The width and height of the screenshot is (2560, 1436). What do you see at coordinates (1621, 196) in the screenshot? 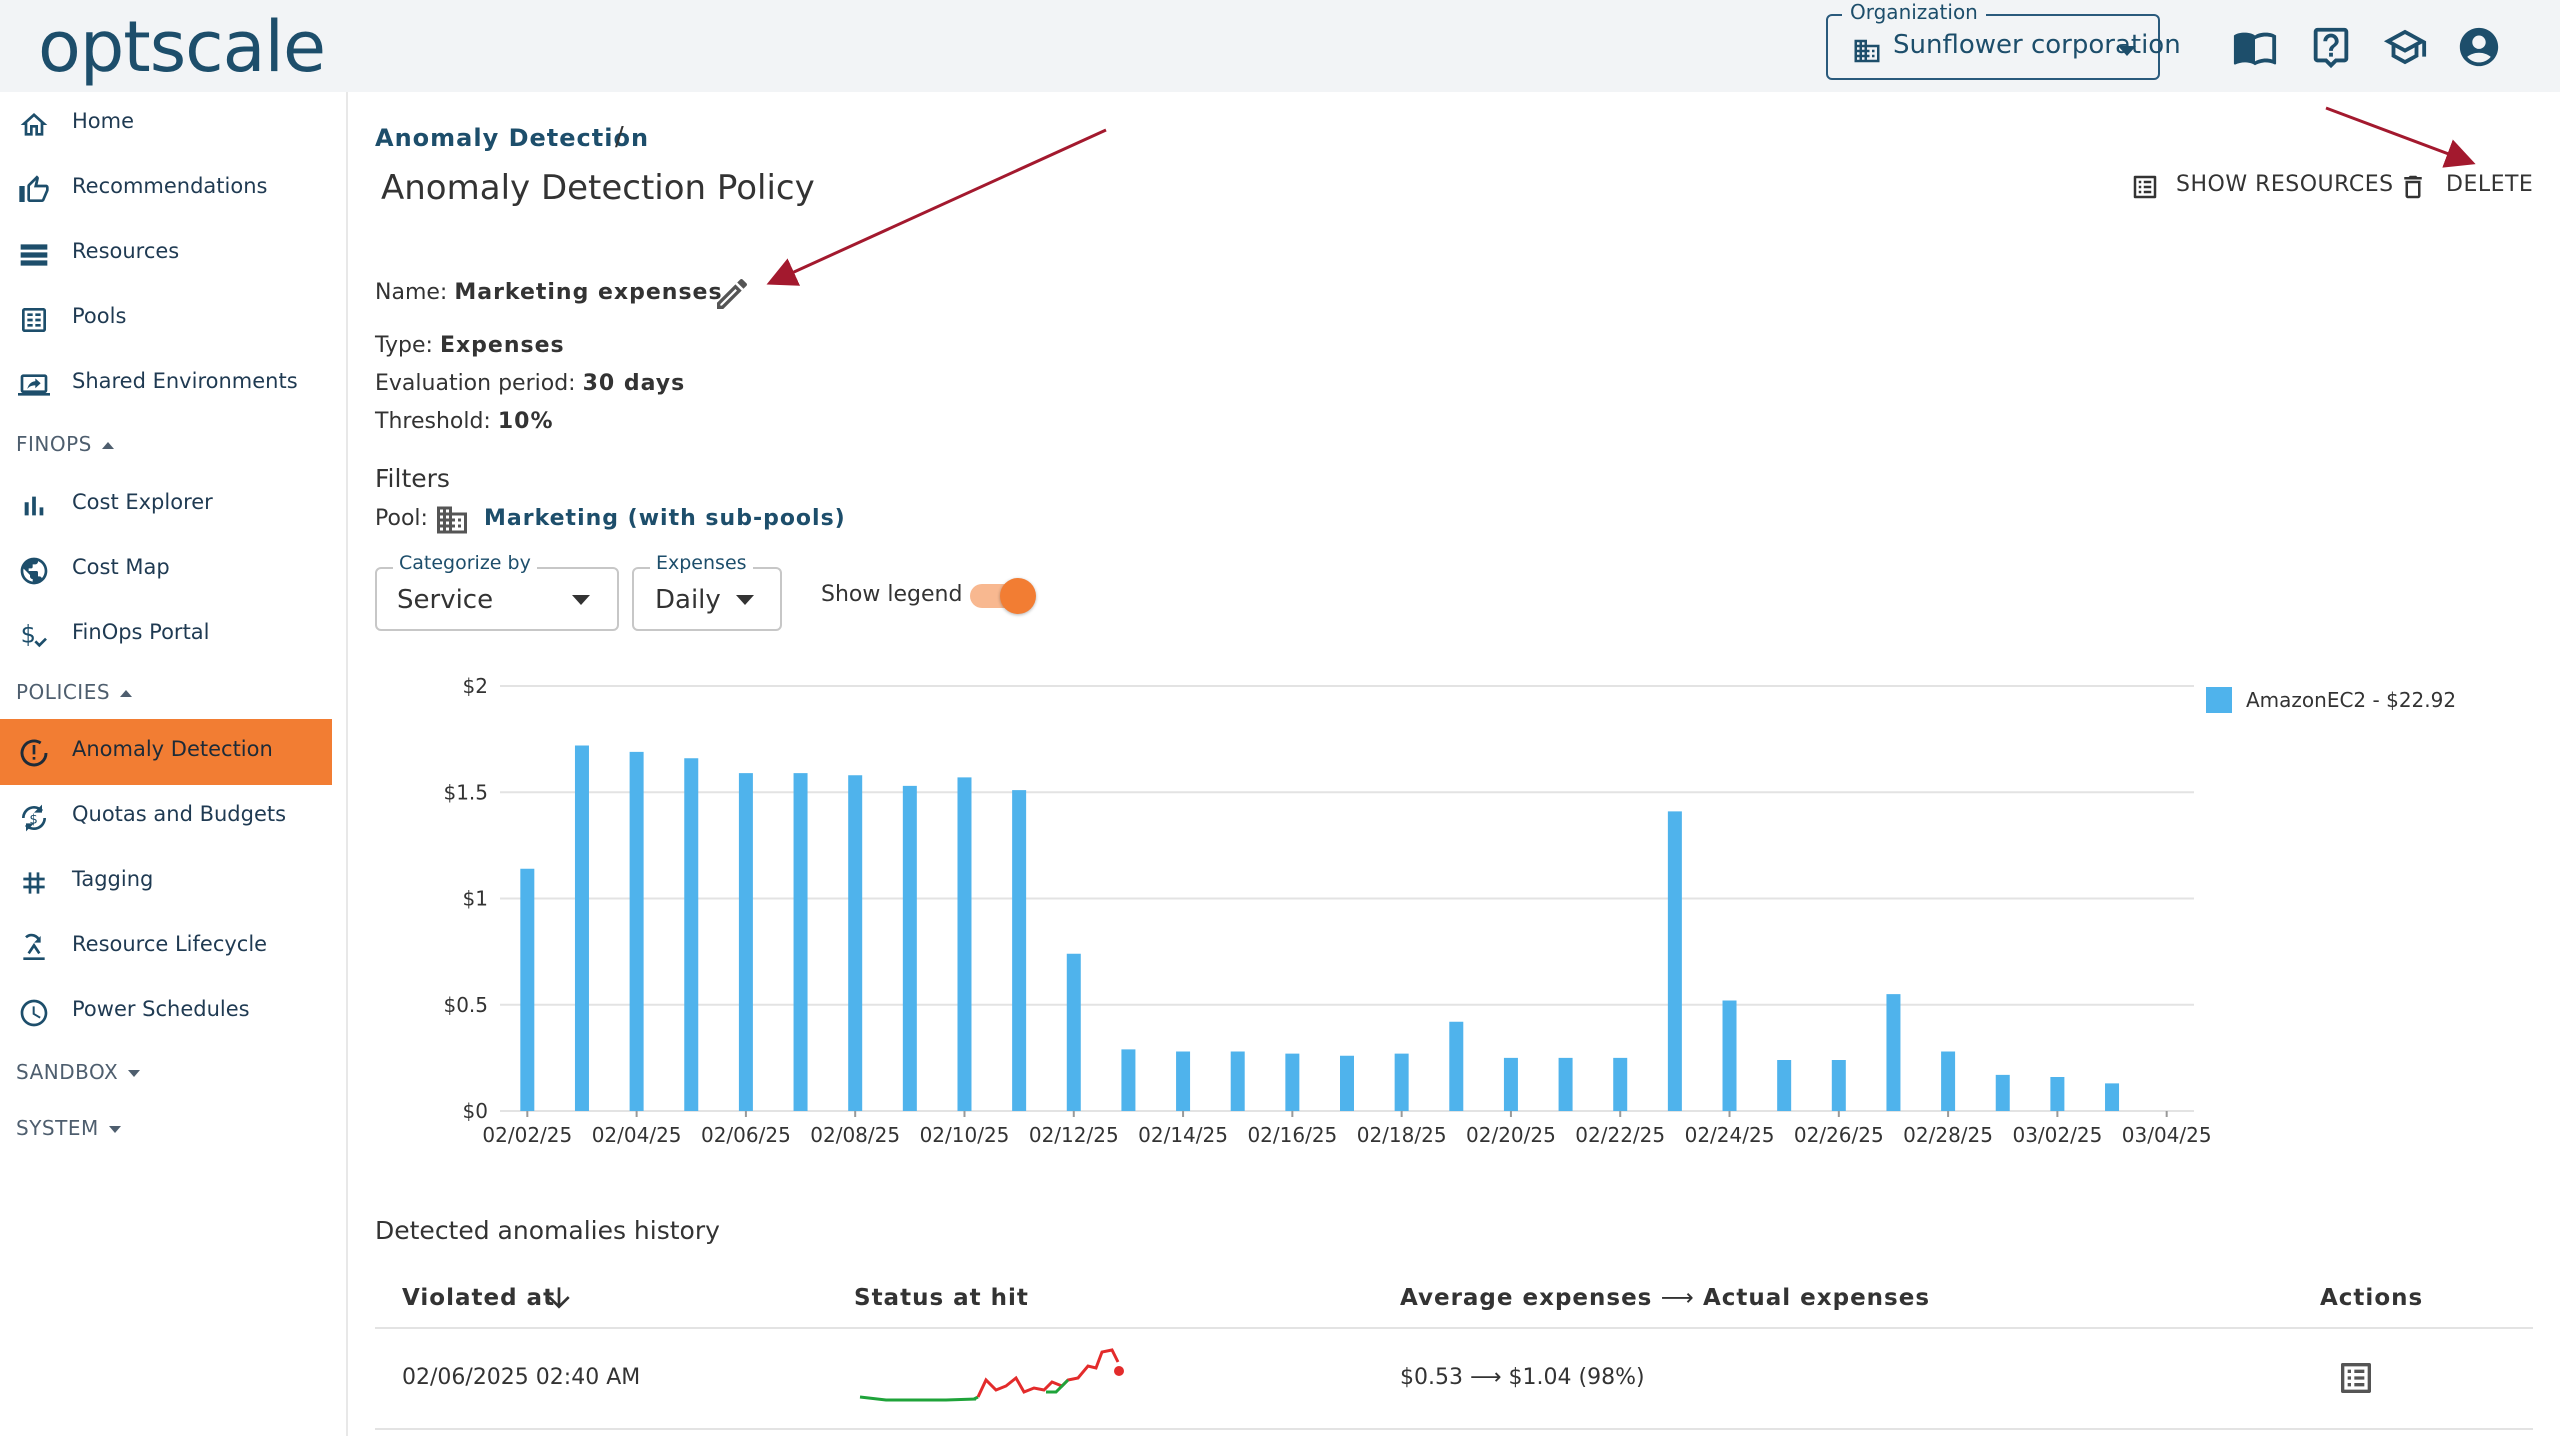
I see `annotation-arrows` at bounding box center [1621, 196].